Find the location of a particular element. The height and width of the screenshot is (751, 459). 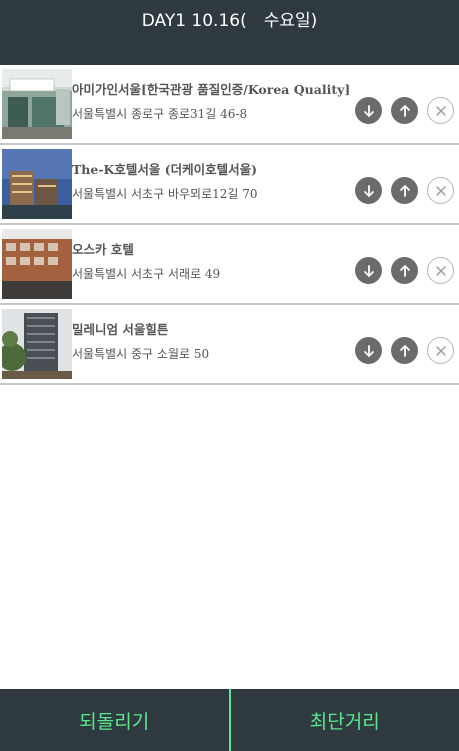

place-name: 밀레니엄 서울힐튼 is located at coordinates (120, 329).